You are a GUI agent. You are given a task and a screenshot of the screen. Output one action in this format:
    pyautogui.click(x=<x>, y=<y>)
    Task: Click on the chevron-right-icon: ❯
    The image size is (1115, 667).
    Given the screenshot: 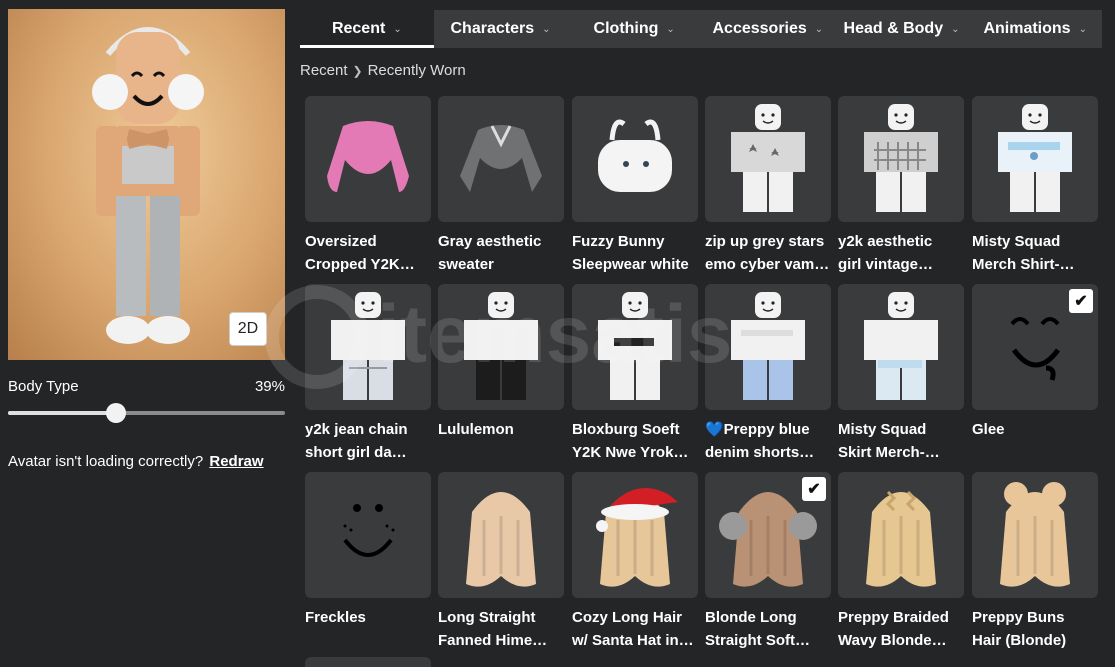 What is the action you would take?
    pyautogui.click(x=357, y=70)
    